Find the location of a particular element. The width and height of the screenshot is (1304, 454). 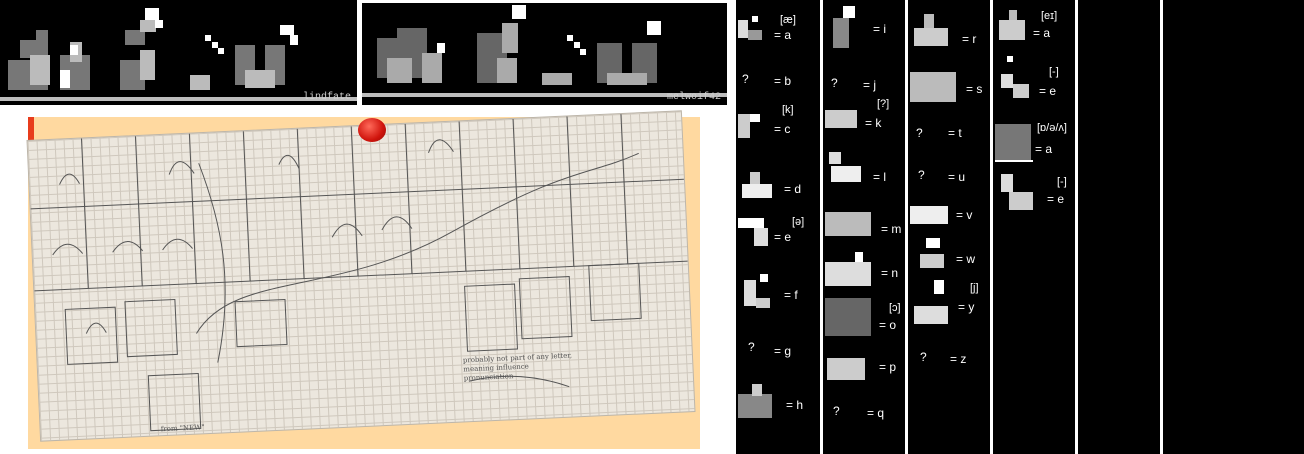

push-pin is located at coordinates (372, 130).